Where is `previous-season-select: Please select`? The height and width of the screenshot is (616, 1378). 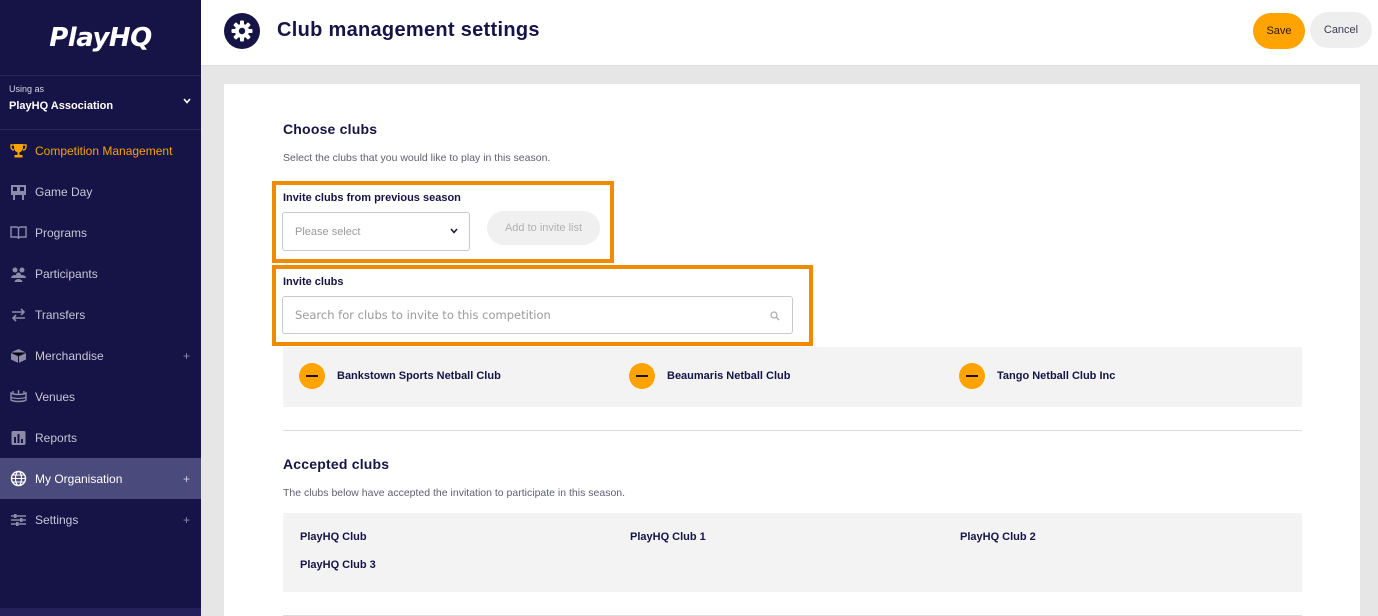
previous-season-select: Please select is located at coordinates (376, 231).